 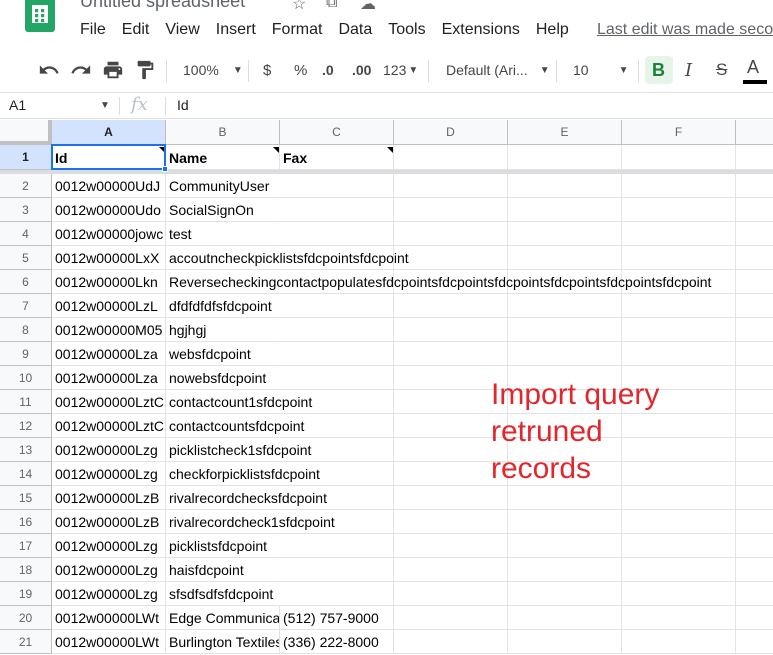 I want to click on cell-a3: 0012w00000Udo, so click(x=109, y=210).